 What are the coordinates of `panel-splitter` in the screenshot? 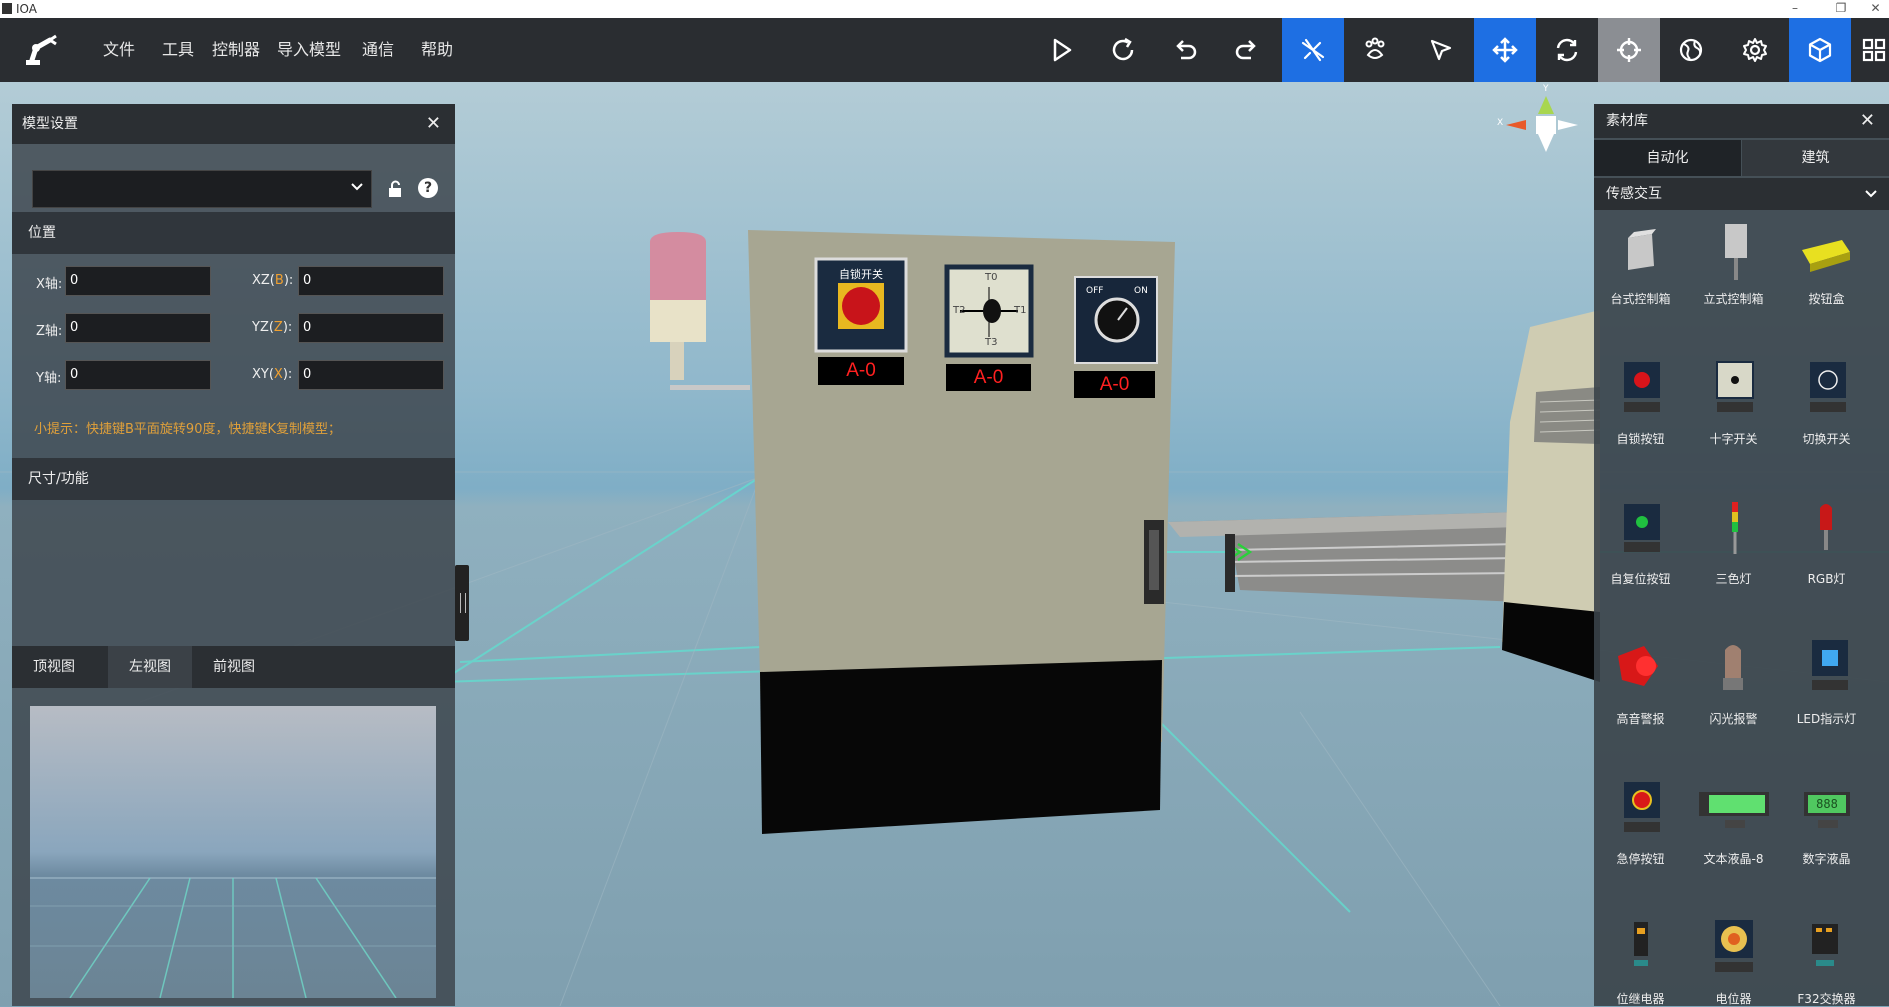 It's located at (462, 603).